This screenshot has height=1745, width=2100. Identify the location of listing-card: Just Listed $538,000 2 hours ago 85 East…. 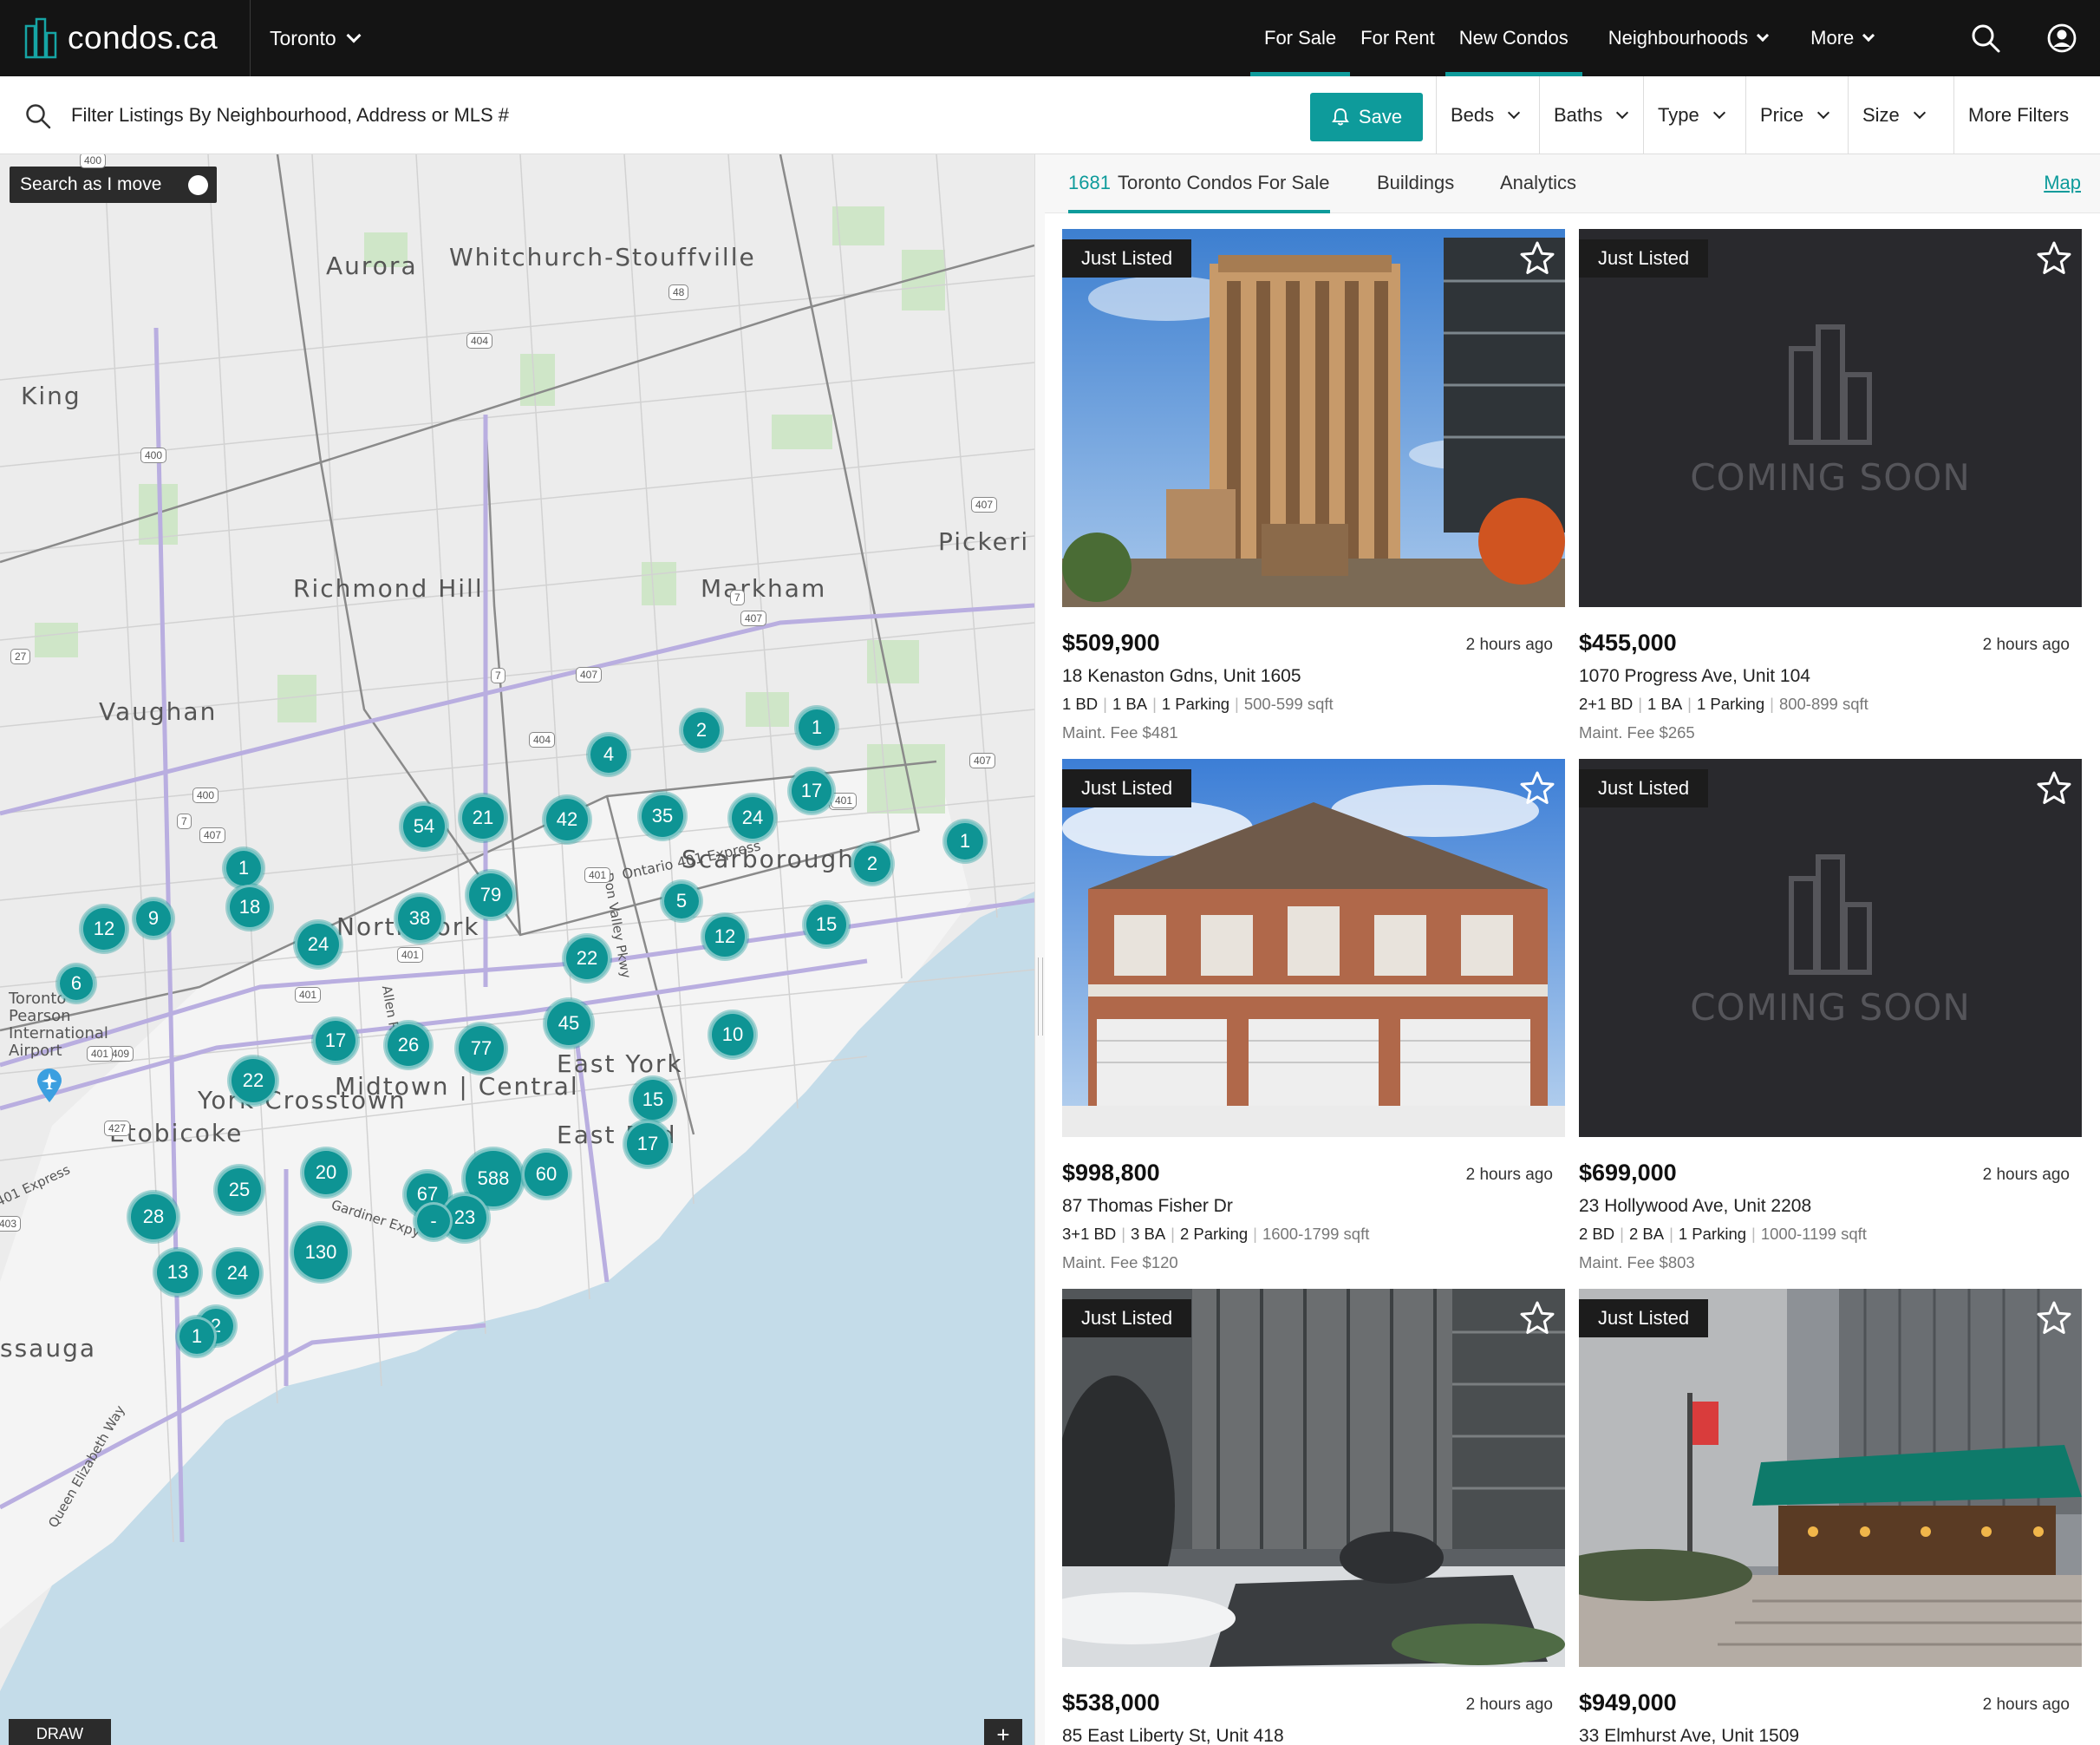
(1313, 1517).